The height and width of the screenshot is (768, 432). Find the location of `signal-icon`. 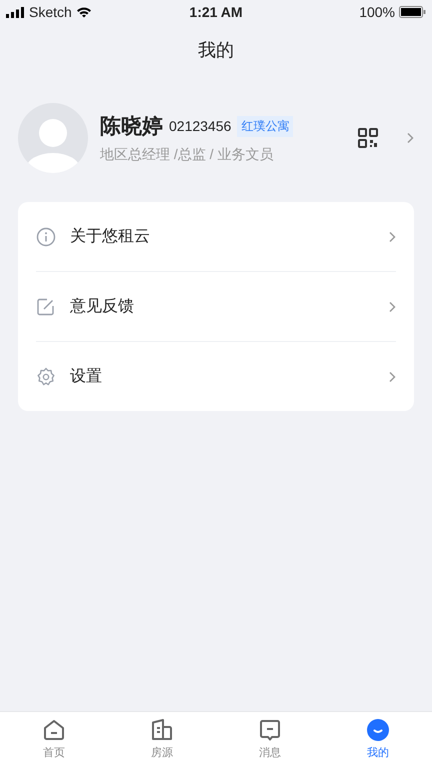

signal-icon is located at coordinates (15, 12).